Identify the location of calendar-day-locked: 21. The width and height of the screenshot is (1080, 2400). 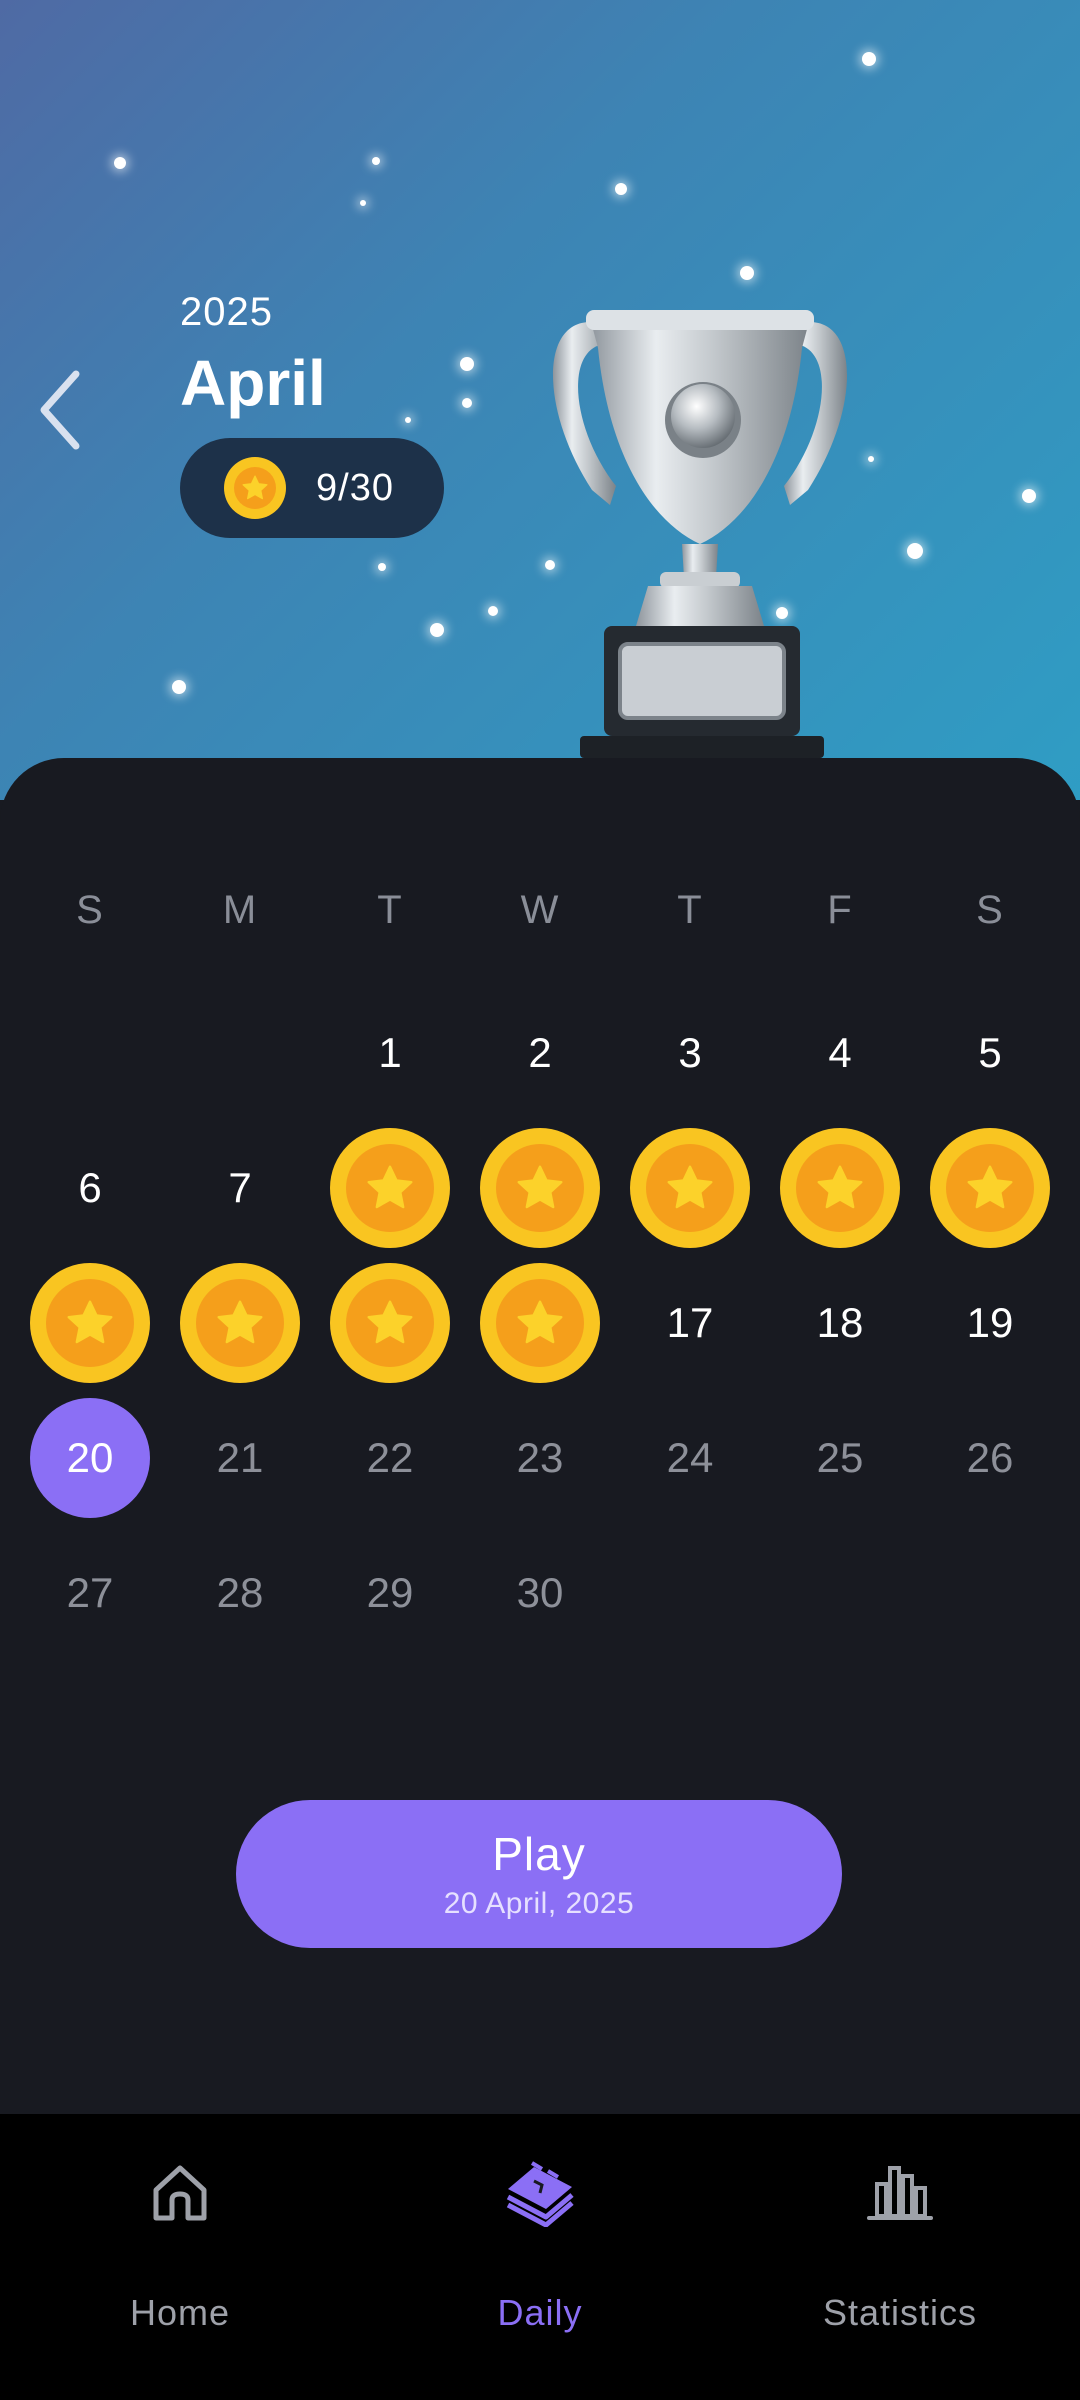
(240, 1458).